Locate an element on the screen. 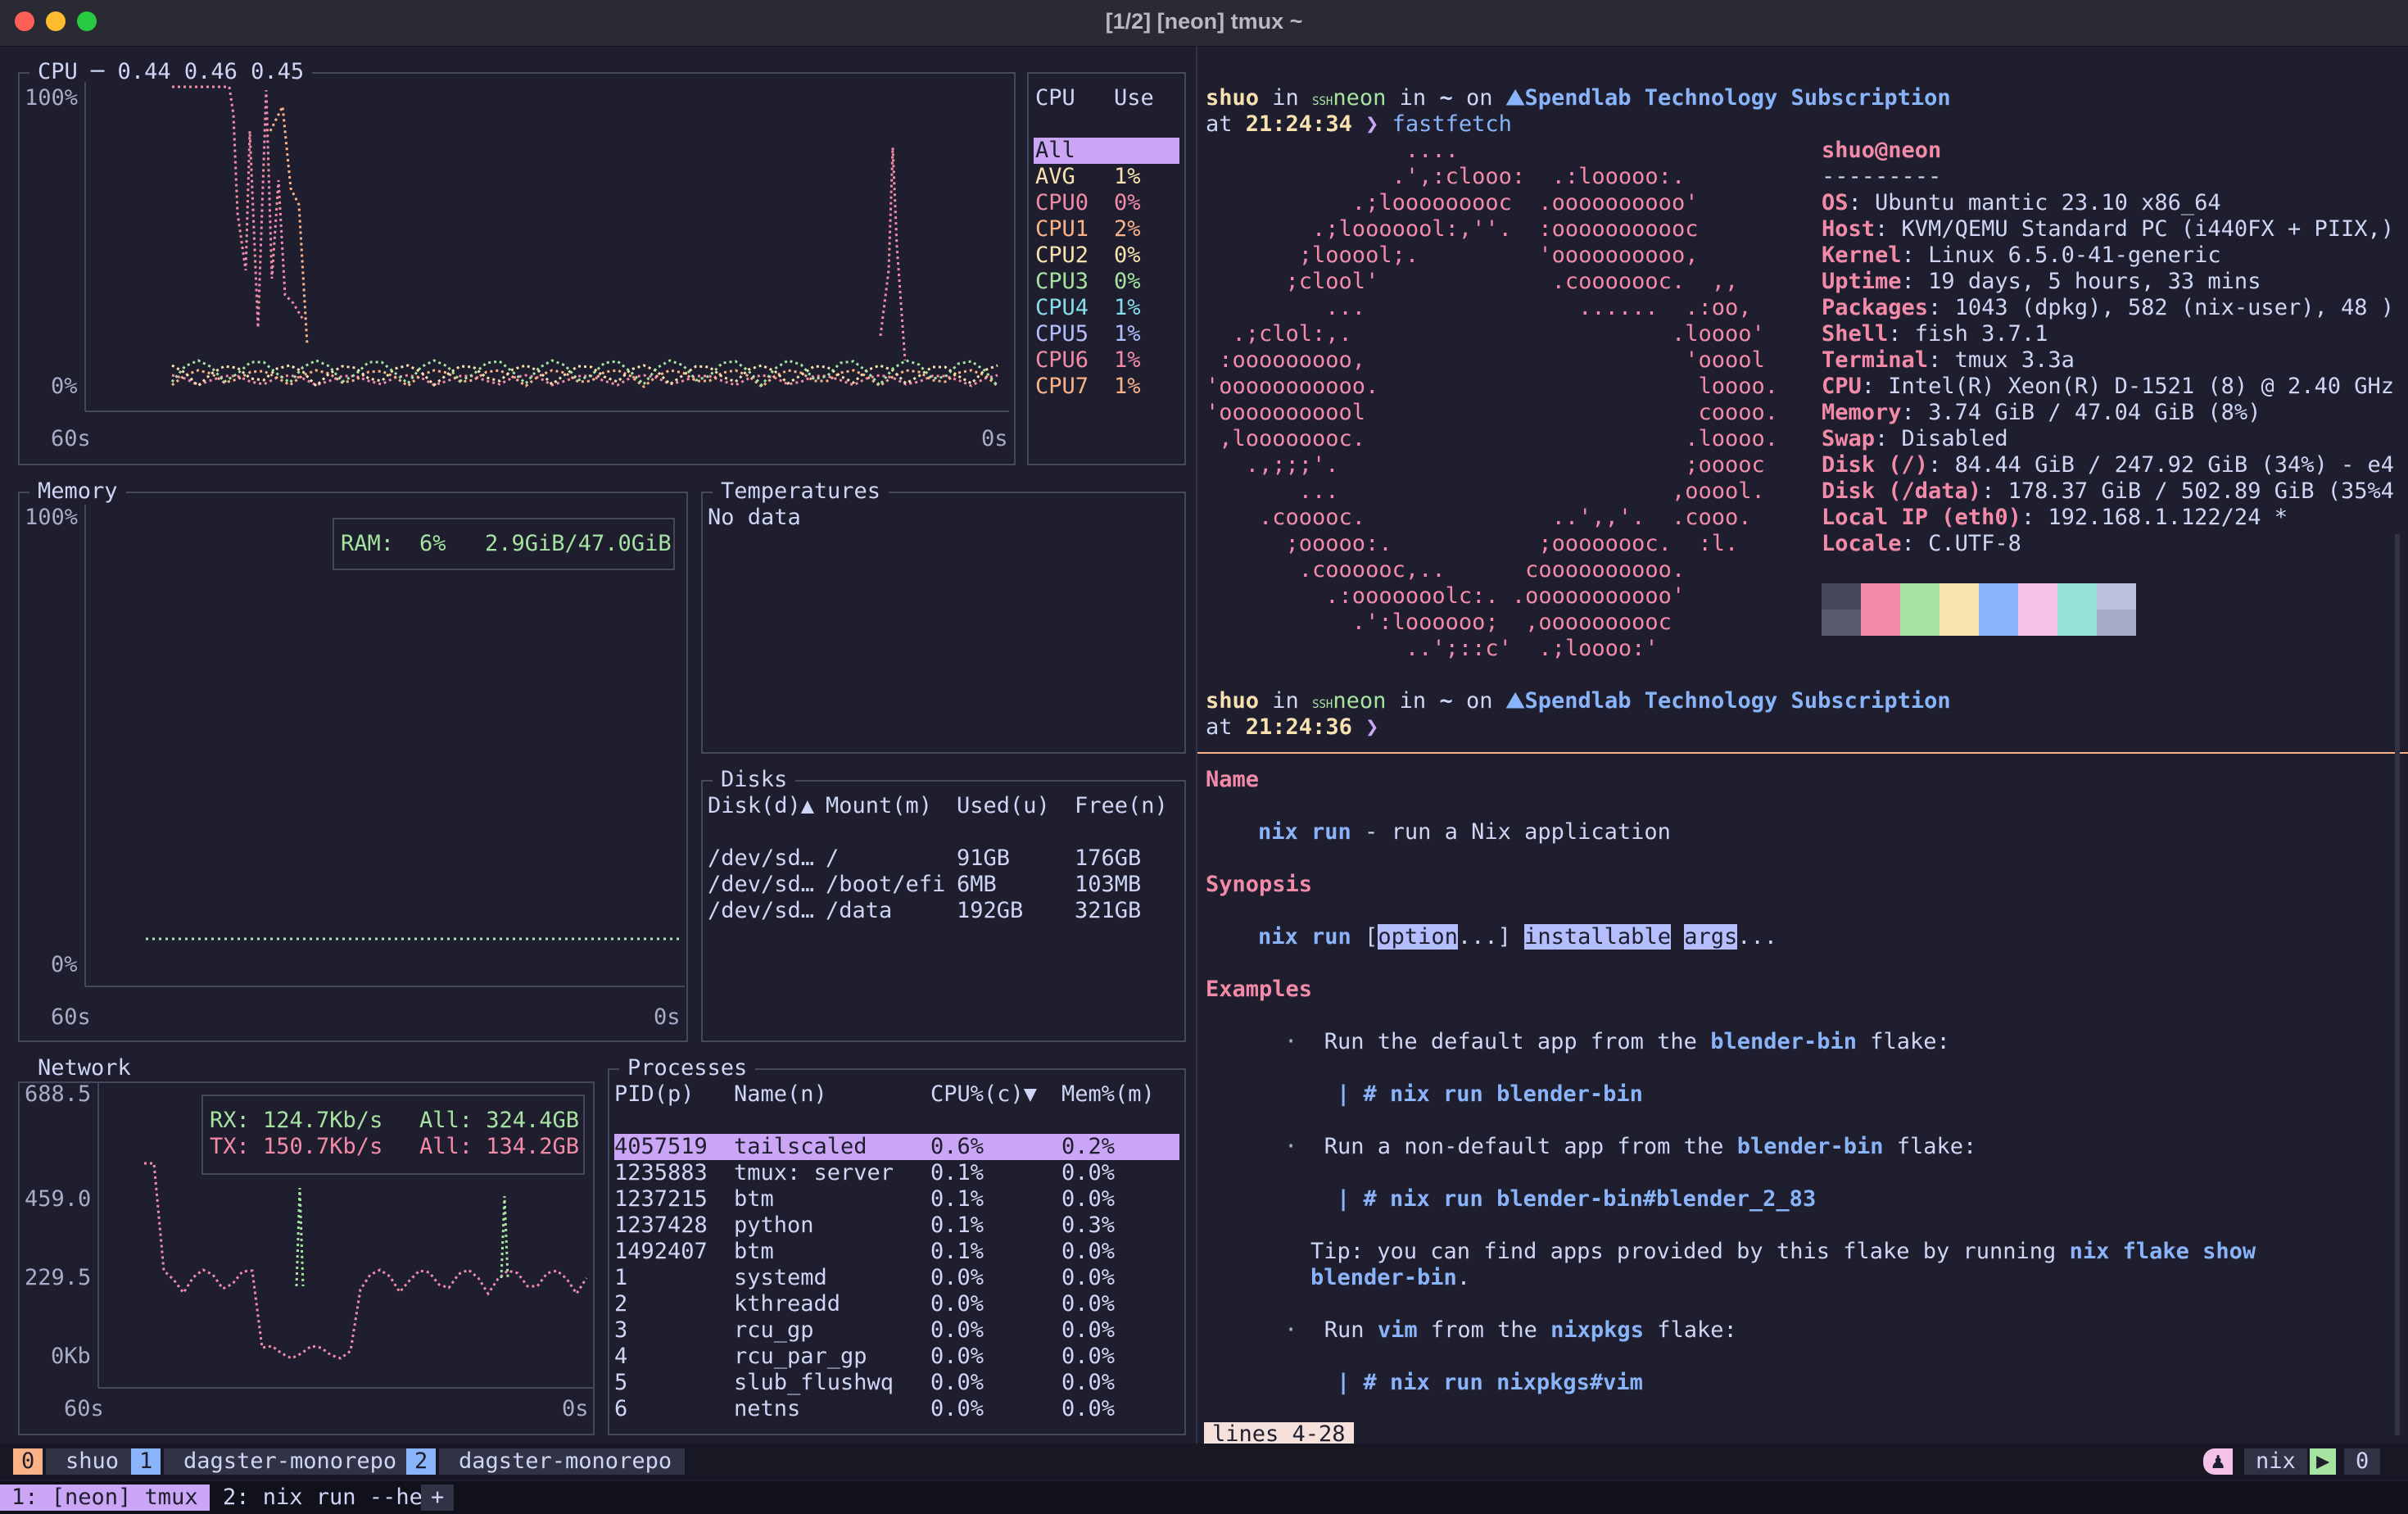  processes-header-cpu: CPU%(c)▼ is located at coordinates (983, 1094).